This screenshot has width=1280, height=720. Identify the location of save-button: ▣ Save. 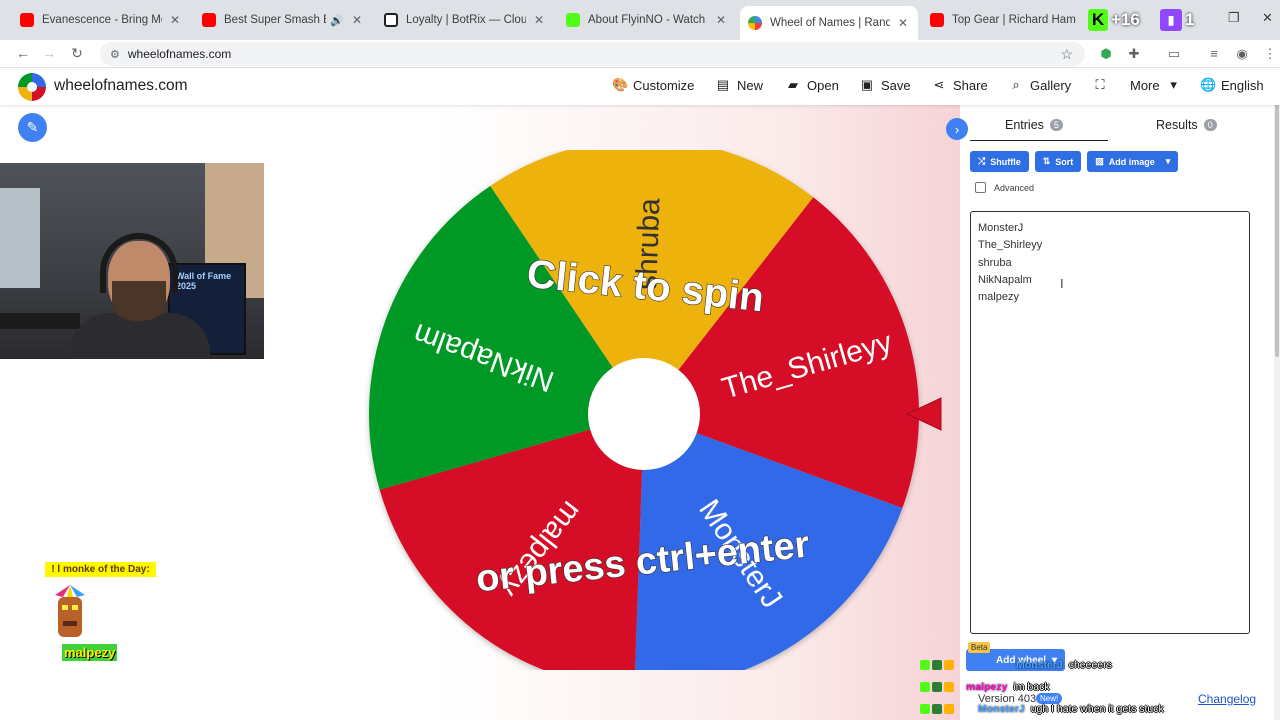
(885, 85).